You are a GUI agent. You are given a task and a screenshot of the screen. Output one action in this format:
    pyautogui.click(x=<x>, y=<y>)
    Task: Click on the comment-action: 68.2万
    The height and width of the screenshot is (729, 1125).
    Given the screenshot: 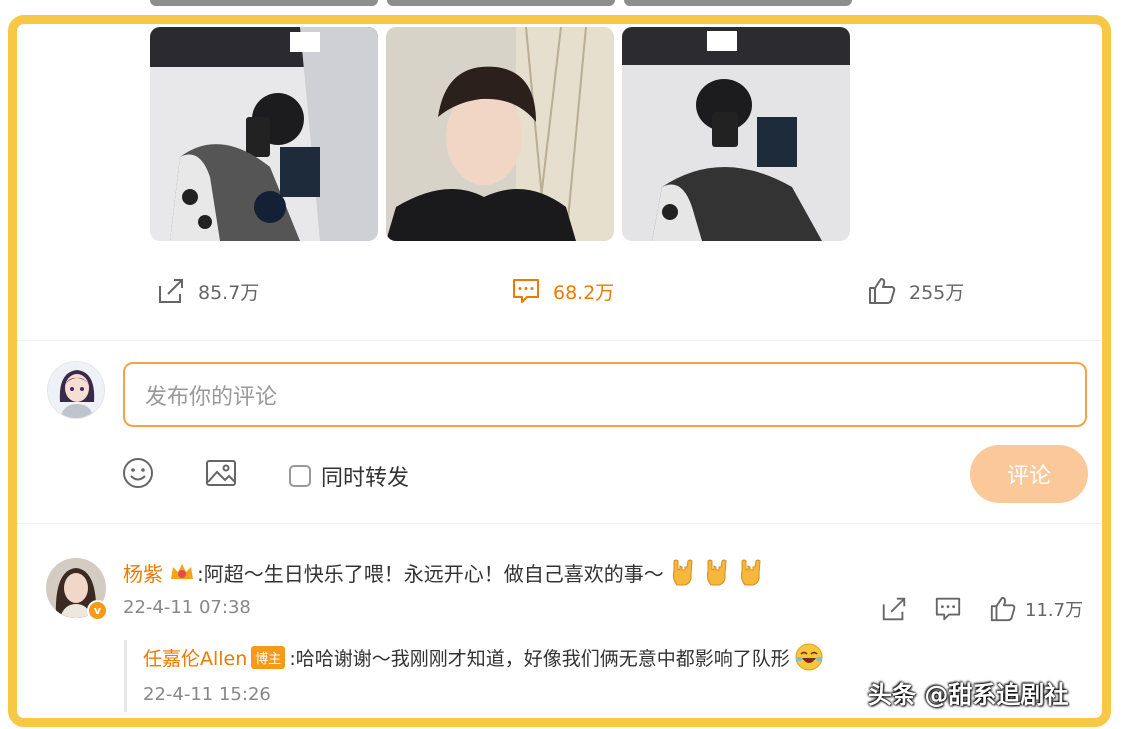 What is the action you would take?
    pyautogui.click(x=562, y=291)
    